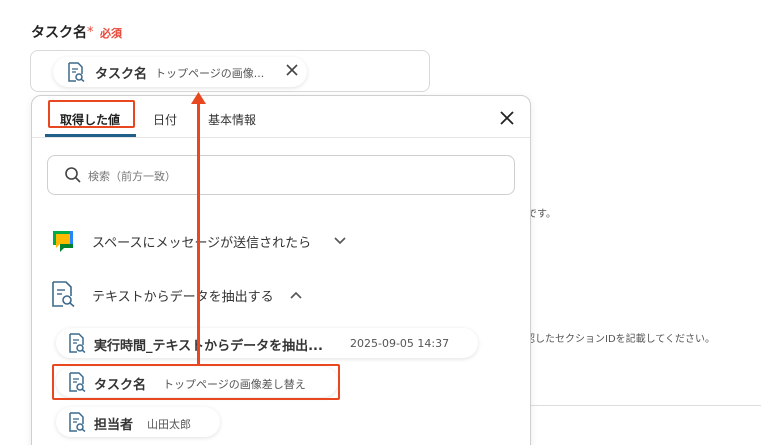 This screenshot has width=761, height=445. Describe the element at coordinates (63, 241) in the screenshot. I see `google-chat-icon` at that location.